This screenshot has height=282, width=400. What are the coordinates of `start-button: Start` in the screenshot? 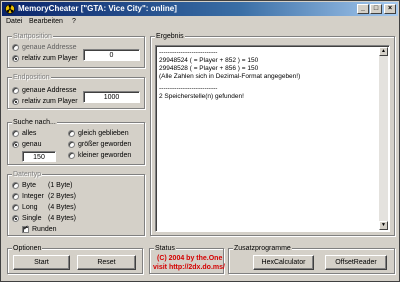 It's located at (41, 262).